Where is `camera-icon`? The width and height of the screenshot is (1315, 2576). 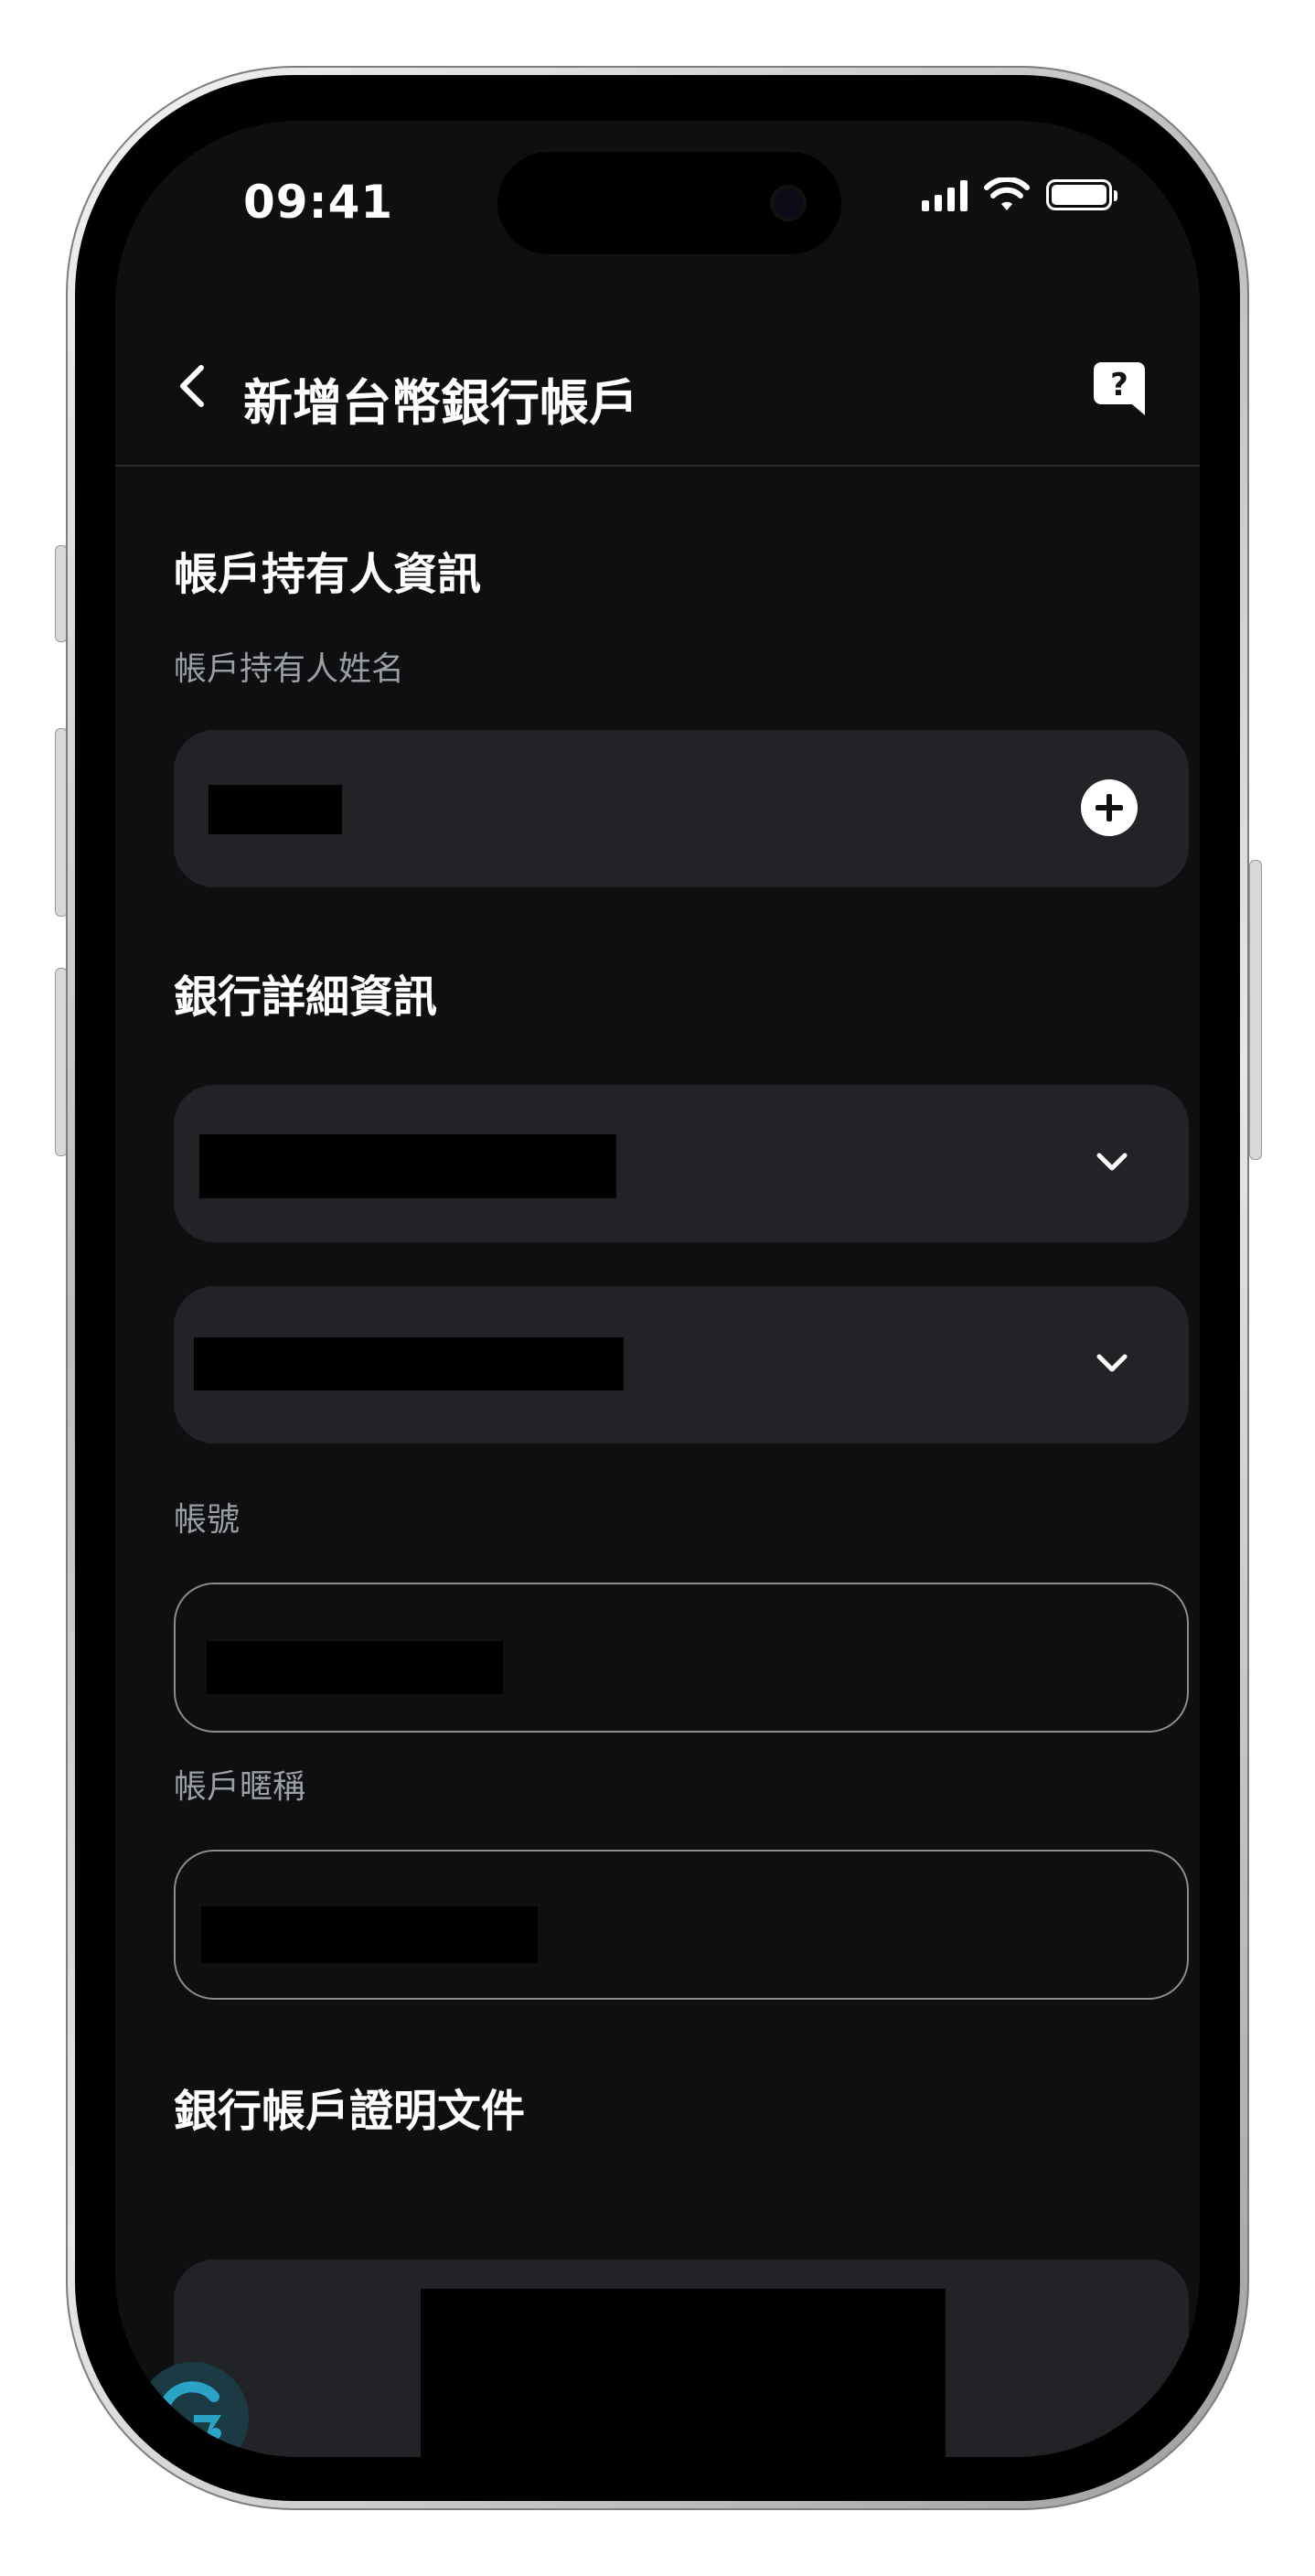
camera-icon is located at coordinates (788, 203).